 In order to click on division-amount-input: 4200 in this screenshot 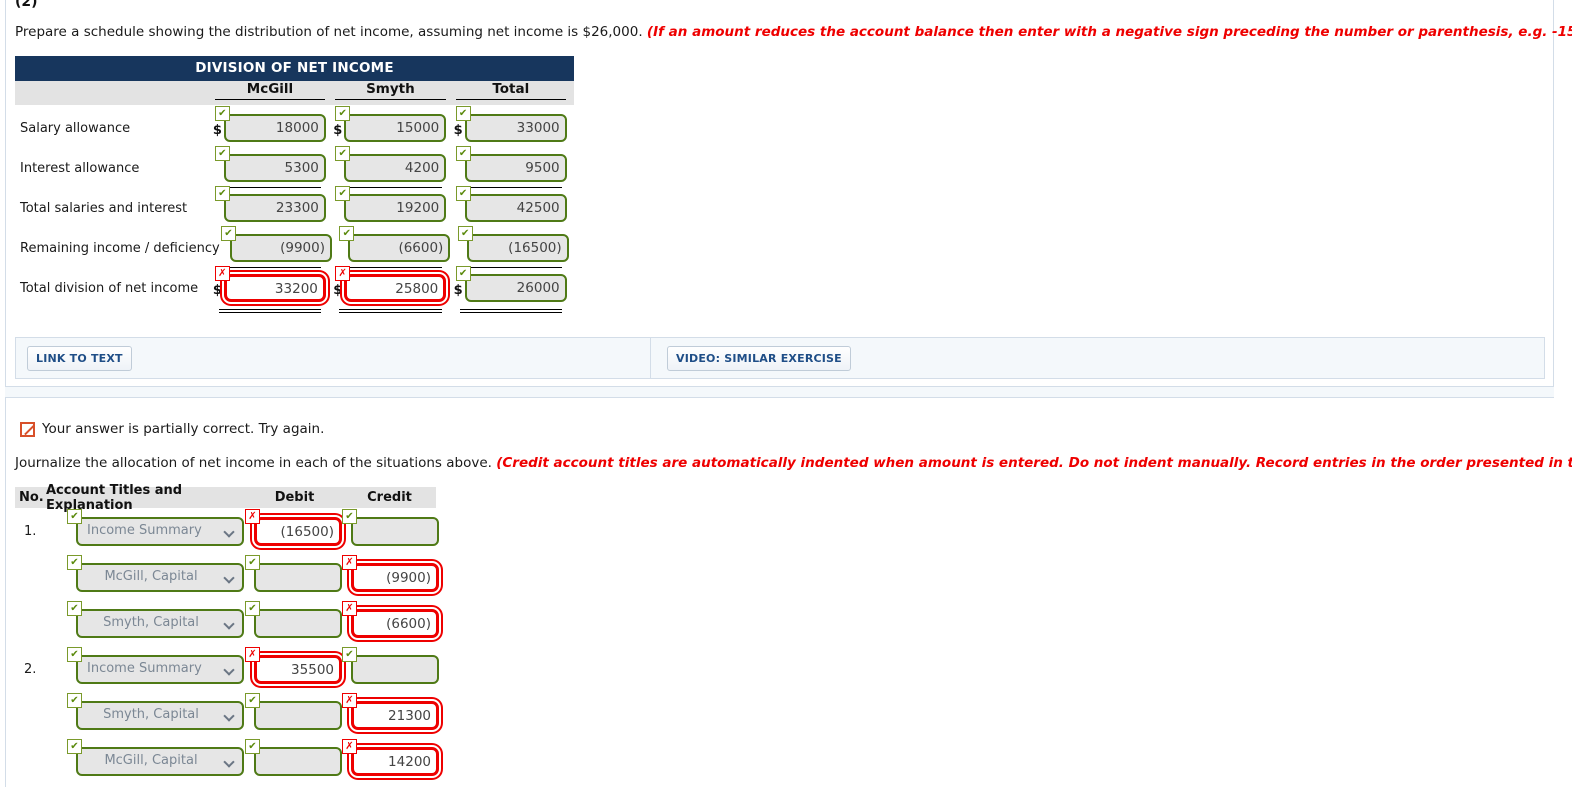, I will do `click(395, 168)`.